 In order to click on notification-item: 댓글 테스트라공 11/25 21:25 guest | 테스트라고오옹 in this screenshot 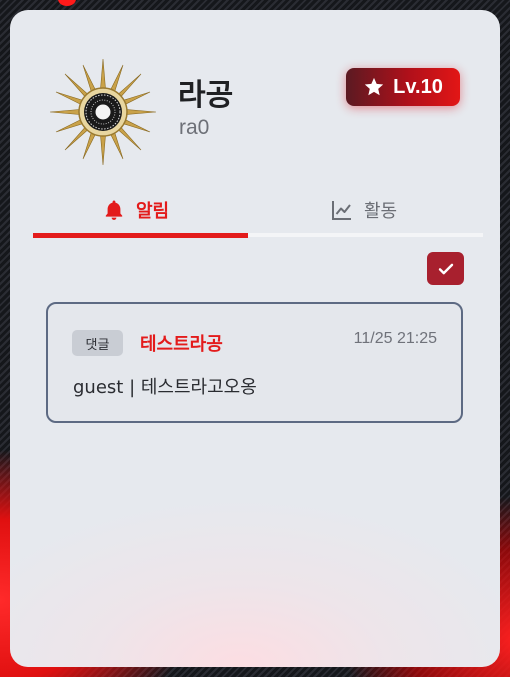, I will do `click(254, 362)`.